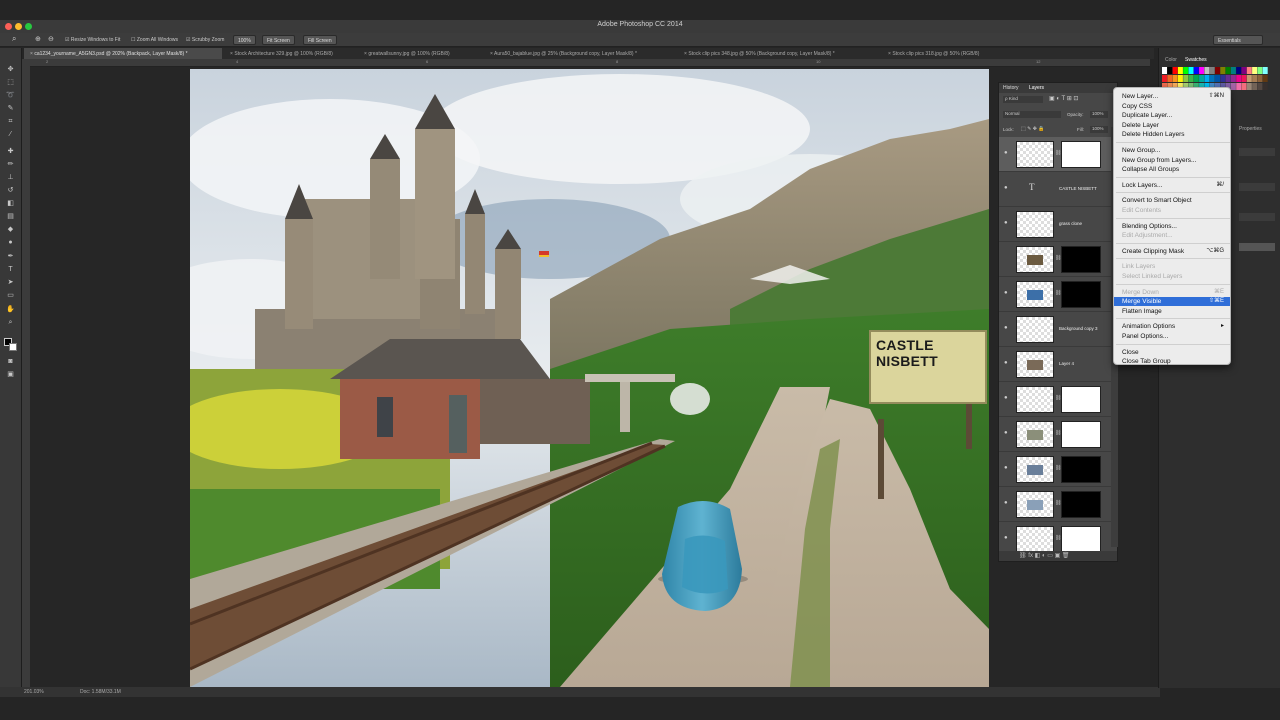  What do you see at coordinates (1099, 129) in the screenshot?
I see `fill-input: 100%` at bounding box center [1099, 129].